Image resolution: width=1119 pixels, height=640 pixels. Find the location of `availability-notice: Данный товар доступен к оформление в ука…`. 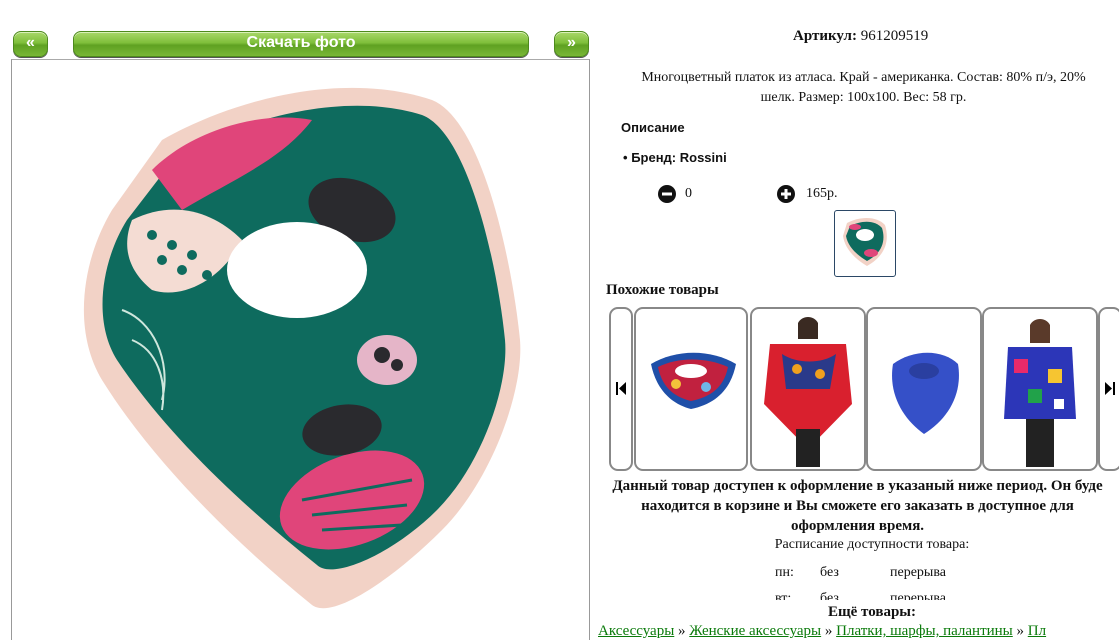

availability-notice: Данный товар доступен к оформление в ука… is located at coordinates (857, 506).